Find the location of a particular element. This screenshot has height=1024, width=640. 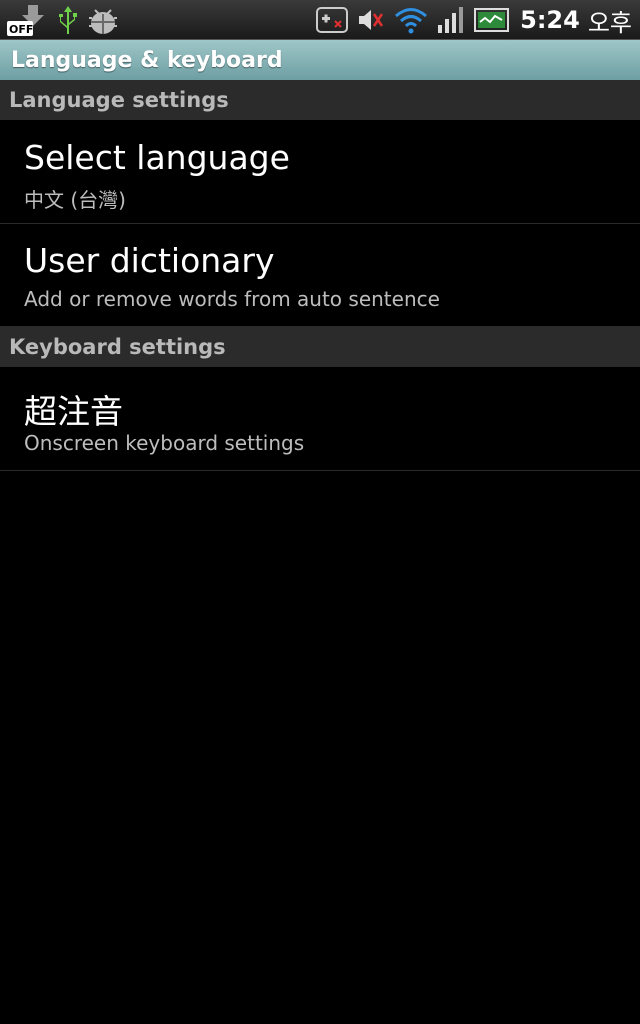

category-keyboard-settings: Keyboard settings is located at coordinates (320, 347).